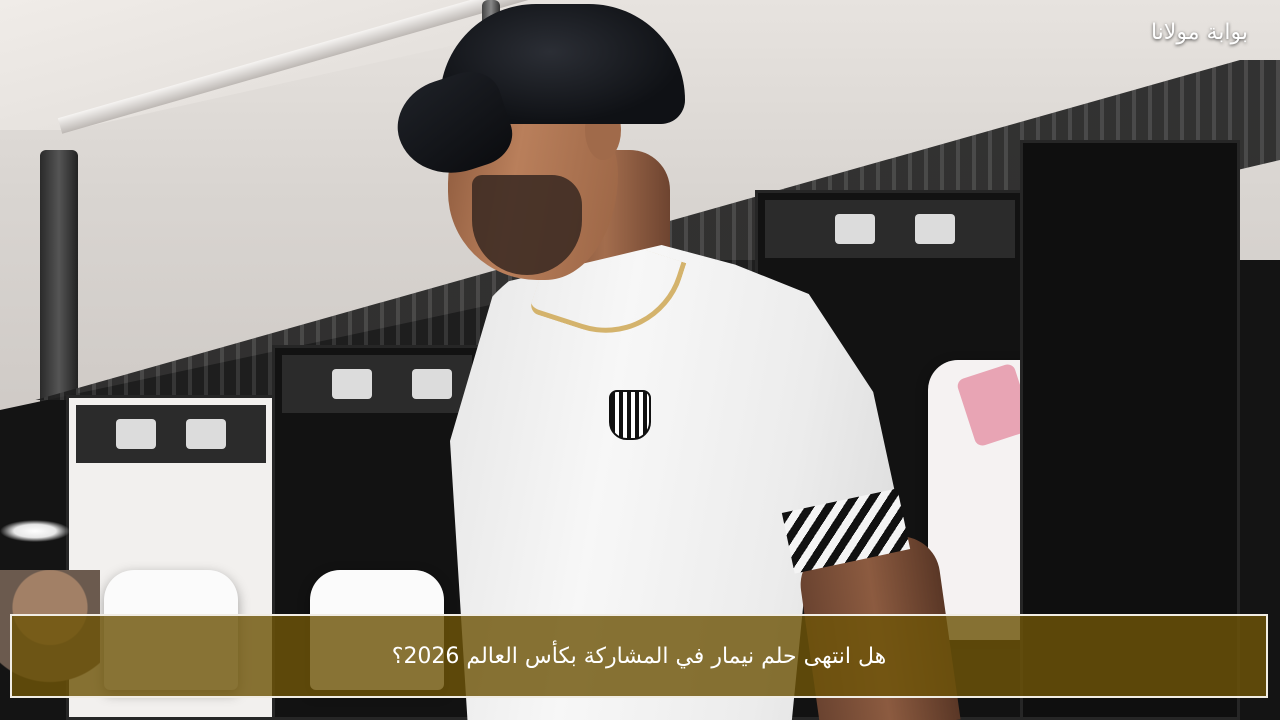 The width and height of the screenshot is (1280, 720). What do you see at coordinates (630, 415) in the screenshot?
I see `club-crest-icon` at bounding box center [630, 415].